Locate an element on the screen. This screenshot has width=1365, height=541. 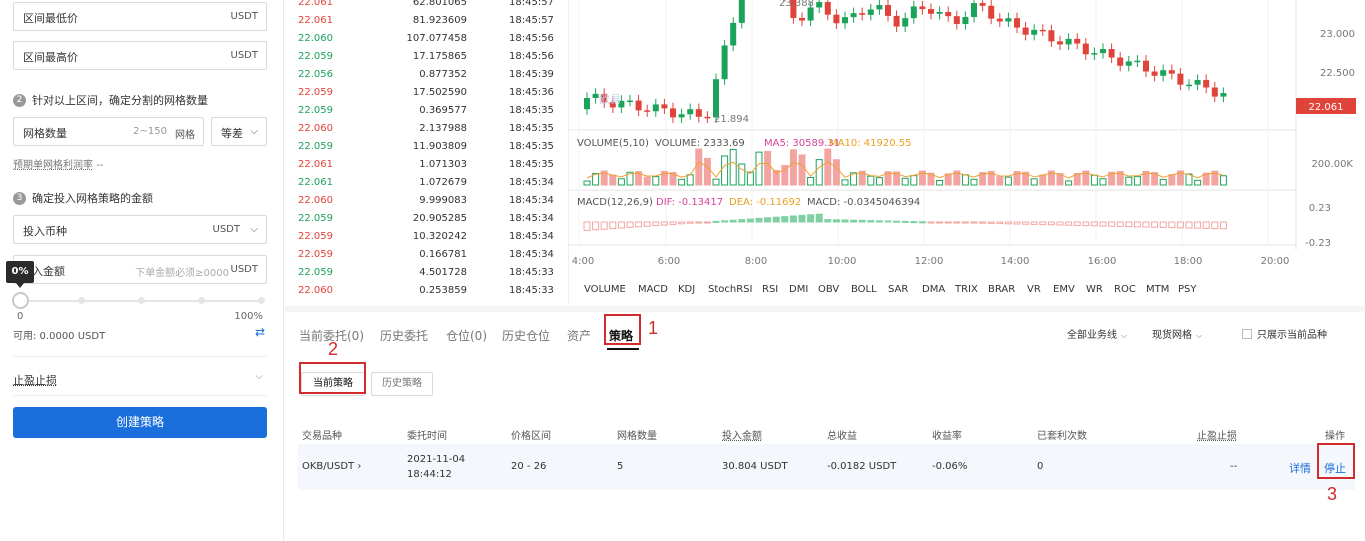
indicator-tab-trix: TRIX is located at coordinates (966, 289).